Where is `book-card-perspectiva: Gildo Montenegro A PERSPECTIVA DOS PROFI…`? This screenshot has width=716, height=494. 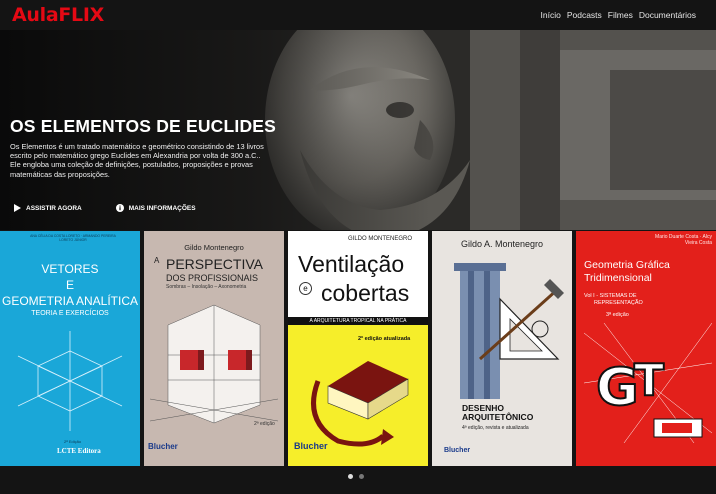 book-card-perspectiva: Gildo Montenegro A PERSPECTIVA DOS PROFI… is located at coordinates (214, 348).